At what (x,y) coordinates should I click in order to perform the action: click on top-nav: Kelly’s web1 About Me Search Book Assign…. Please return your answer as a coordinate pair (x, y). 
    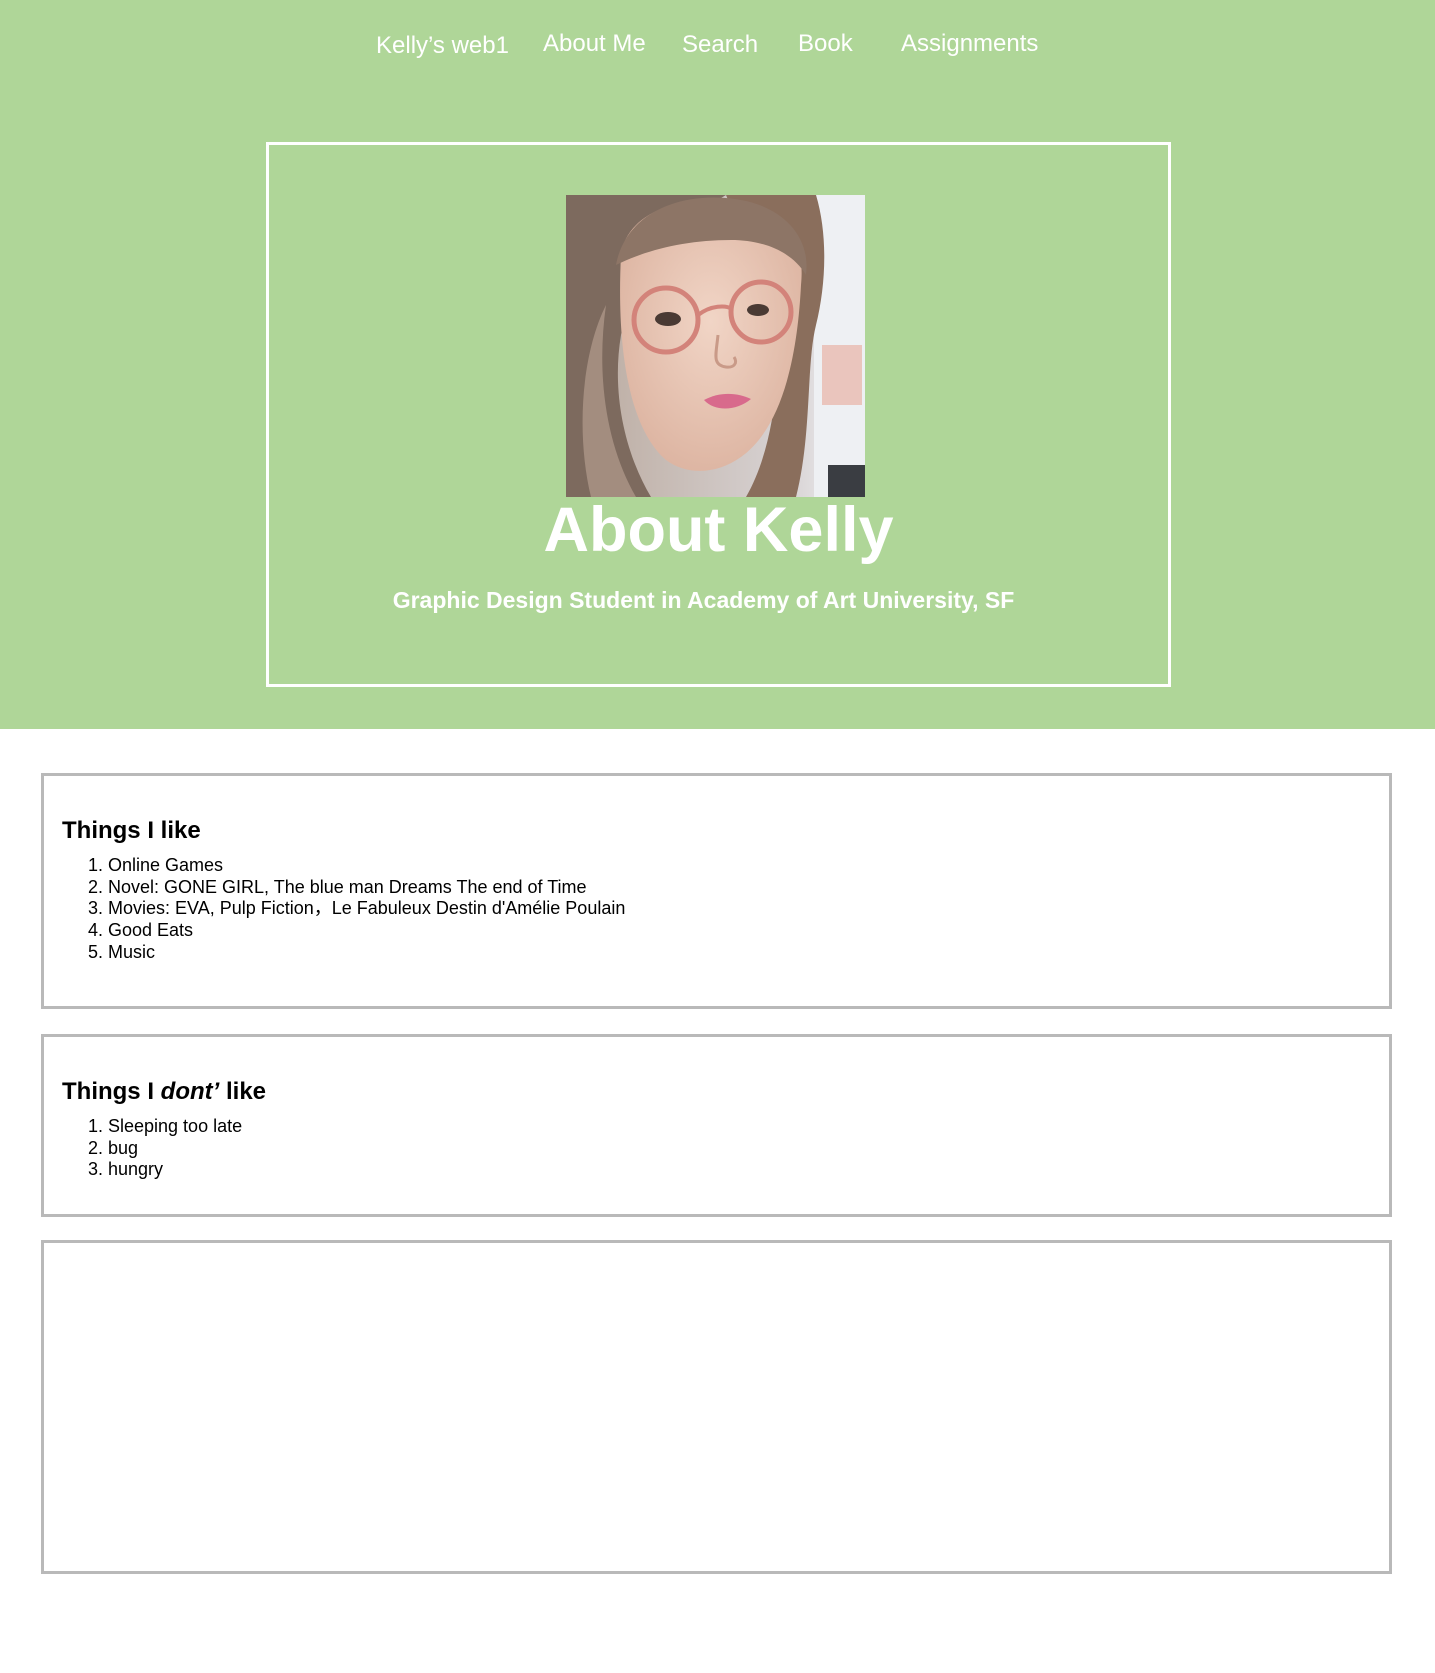
    Looking at the image, I should click on (717, 45).